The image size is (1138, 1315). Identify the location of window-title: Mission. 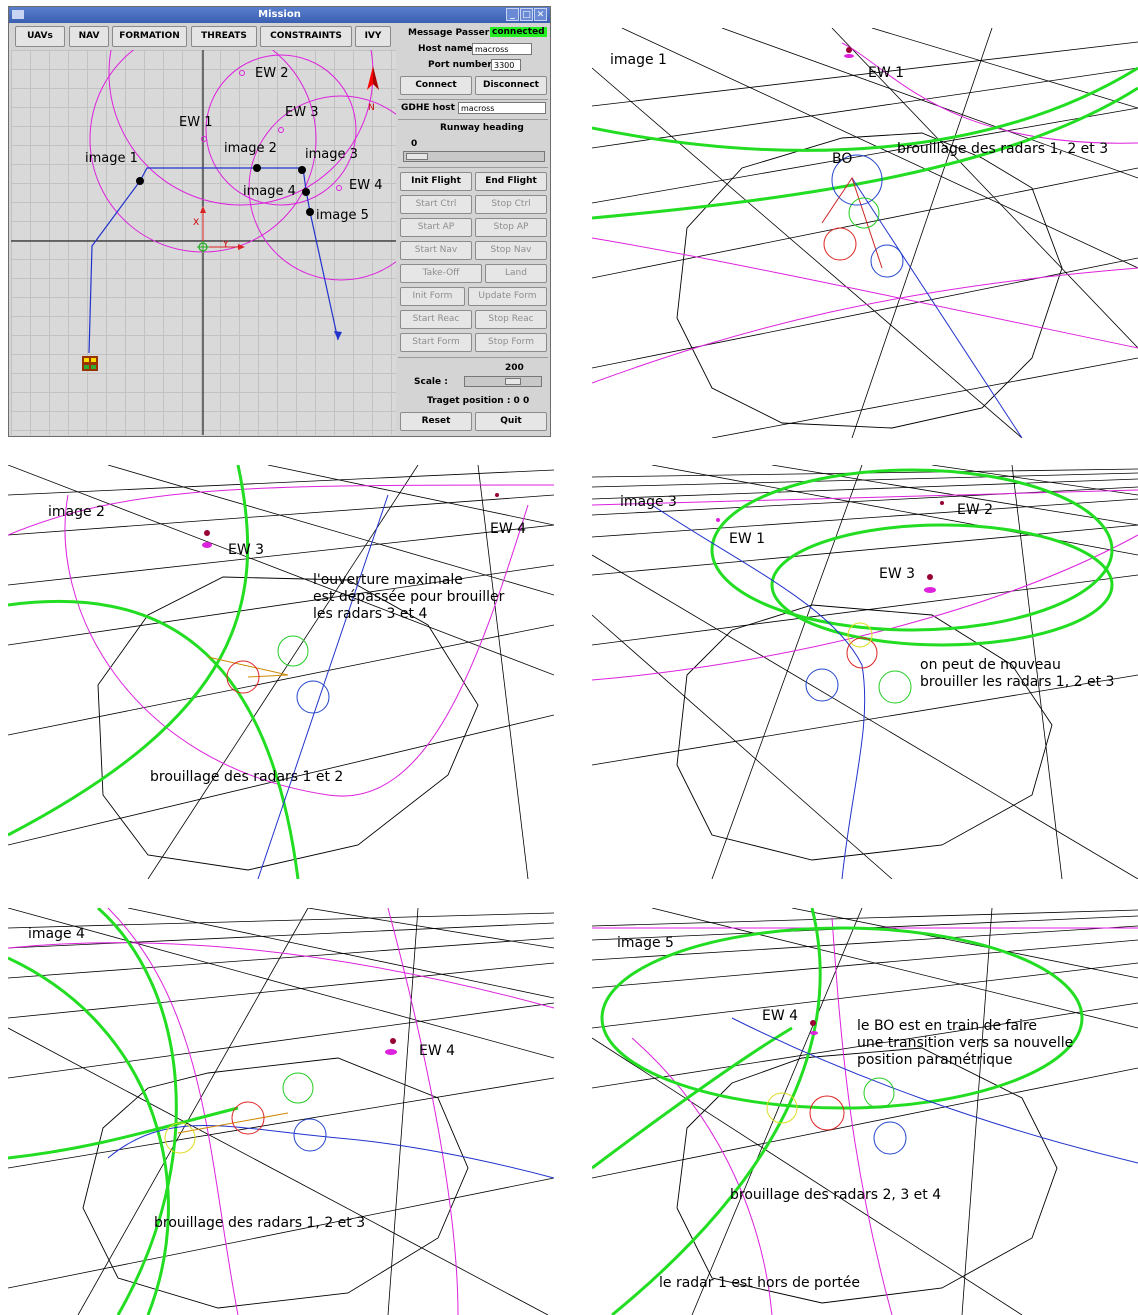
(279, 14).